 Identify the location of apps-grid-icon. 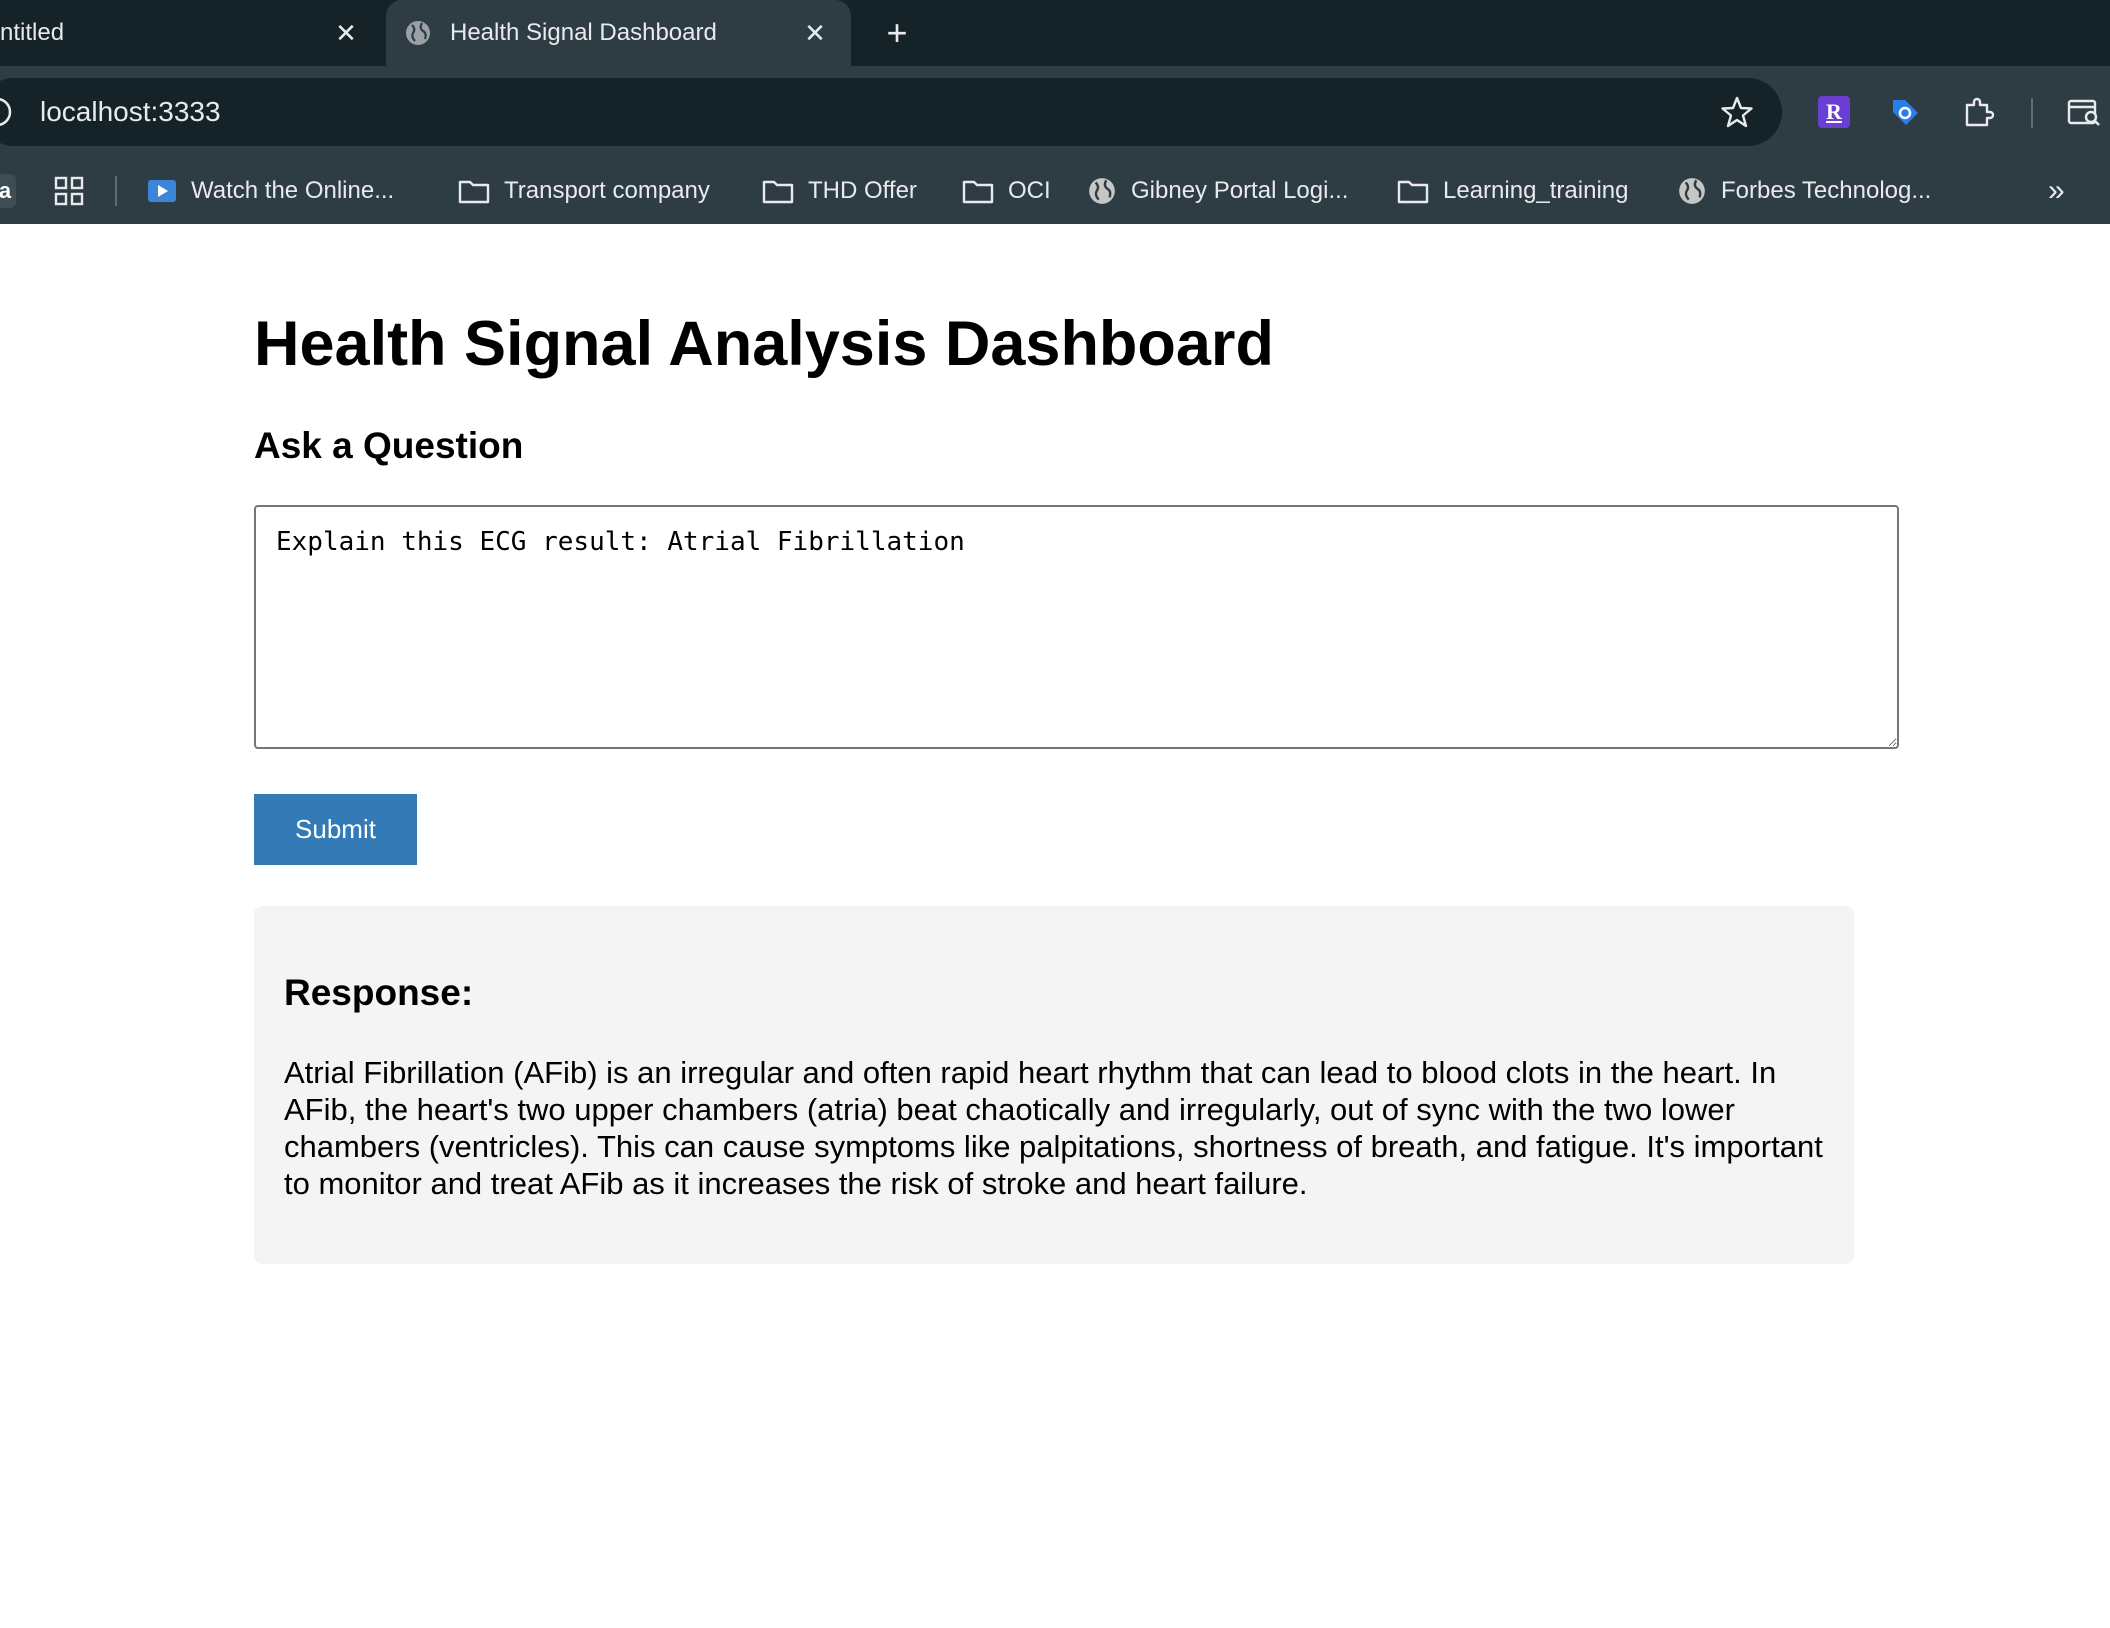
(76, 191).